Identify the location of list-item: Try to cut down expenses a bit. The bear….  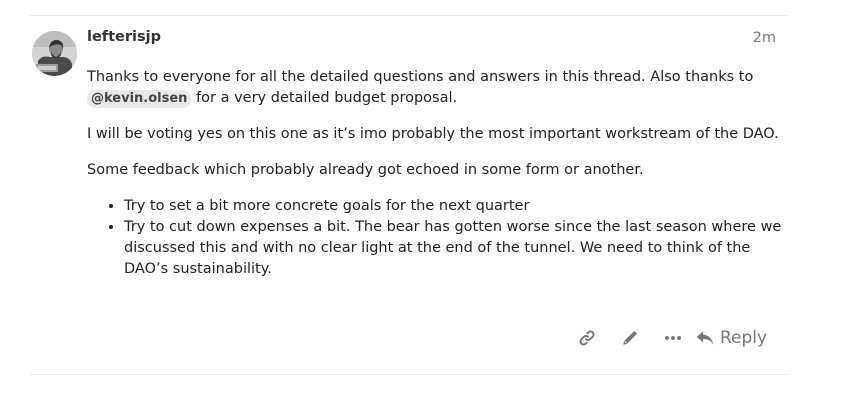
(455, 248).